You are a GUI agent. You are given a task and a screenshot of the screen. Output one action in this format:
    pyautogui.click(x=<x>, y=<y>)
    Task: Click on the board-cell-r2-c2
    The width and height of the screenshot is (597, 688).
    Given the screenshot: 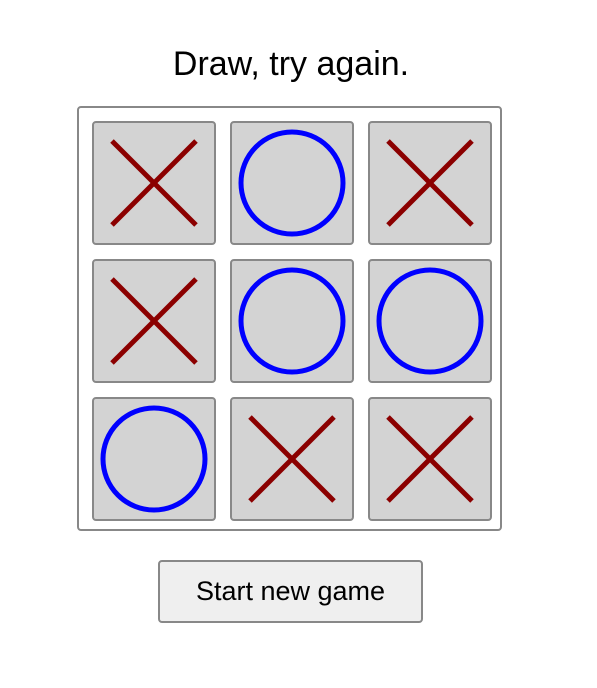 What is the action you would take?
    pyautogui.click(x=292, y=321)
    